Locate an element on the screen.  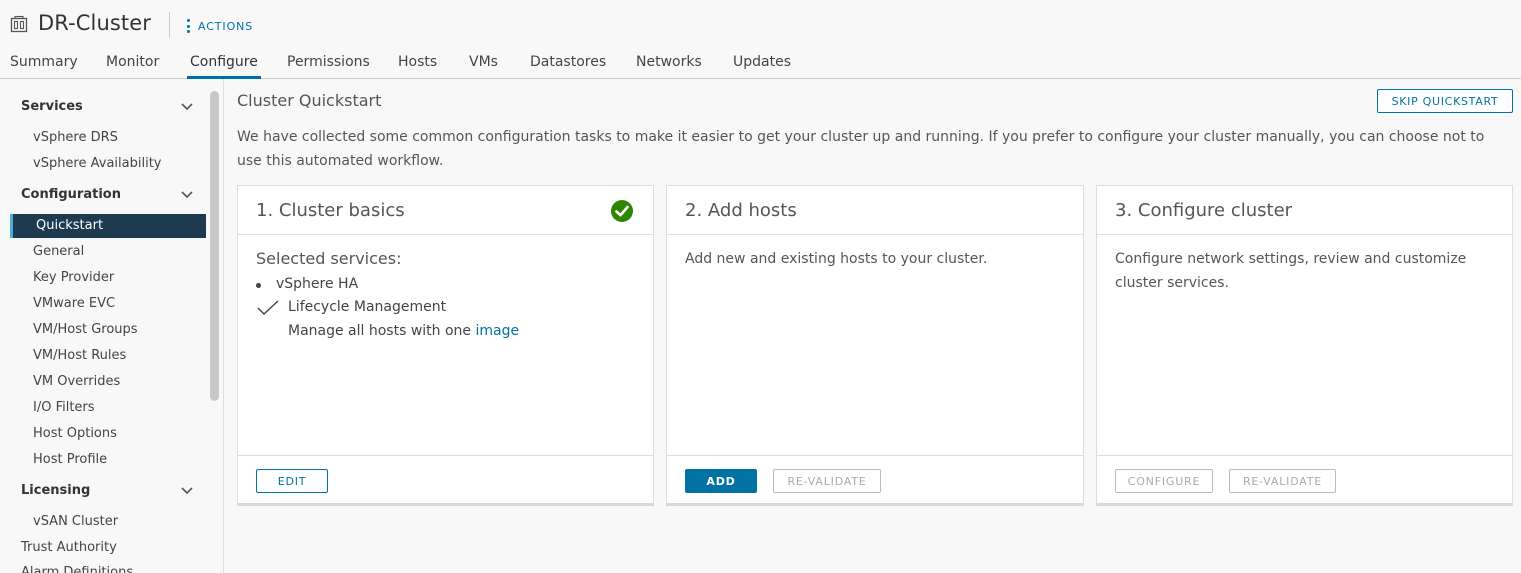
card-footer: EDIT is located at coordinates (445, 480).